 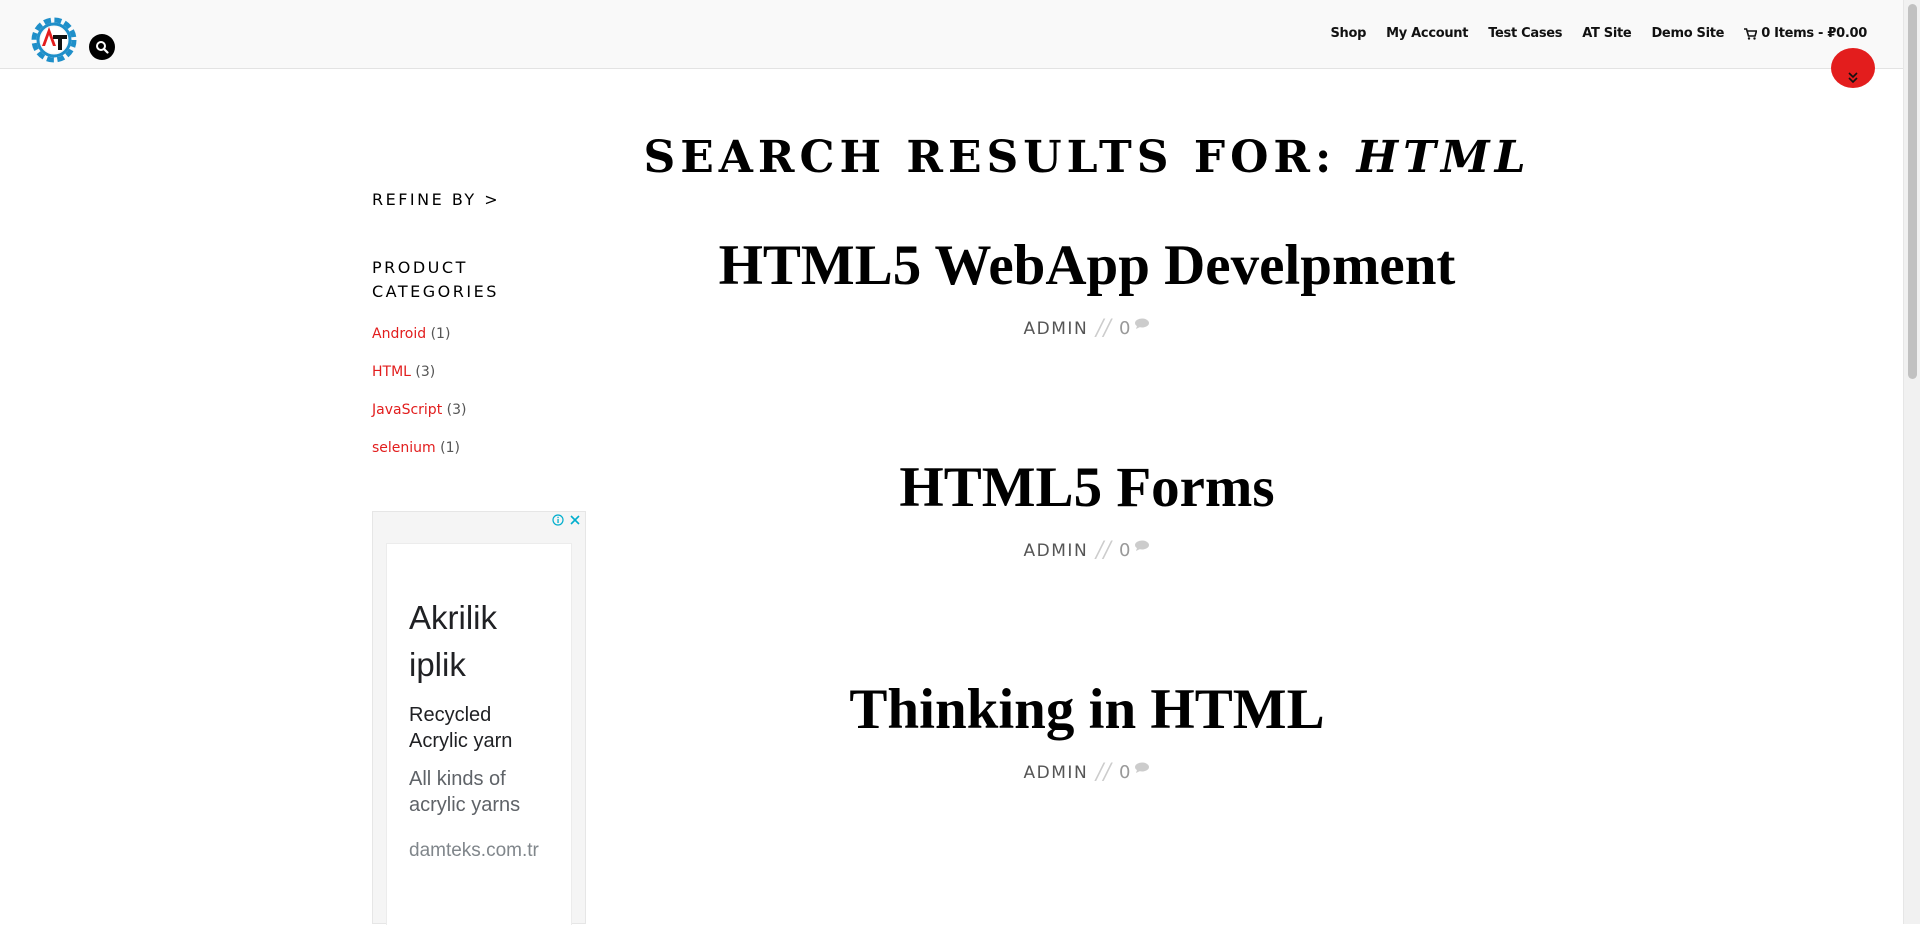 What do you see at coordinates (461, 728) in the screenshot?
I see `ad-subheadline: Recycled Acrylic yarn` at bounding box center [461, 728].